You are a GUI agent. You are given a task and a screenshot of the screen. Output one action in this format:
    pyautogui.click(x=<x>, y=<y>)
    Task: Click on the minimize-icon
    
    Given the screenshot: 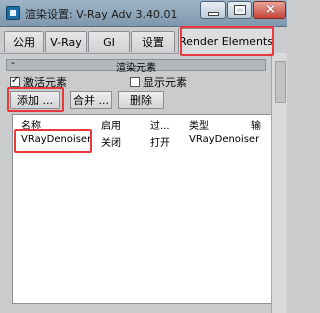 What is the action you would take?
    pyautogui.click(x=213, y=14)
    